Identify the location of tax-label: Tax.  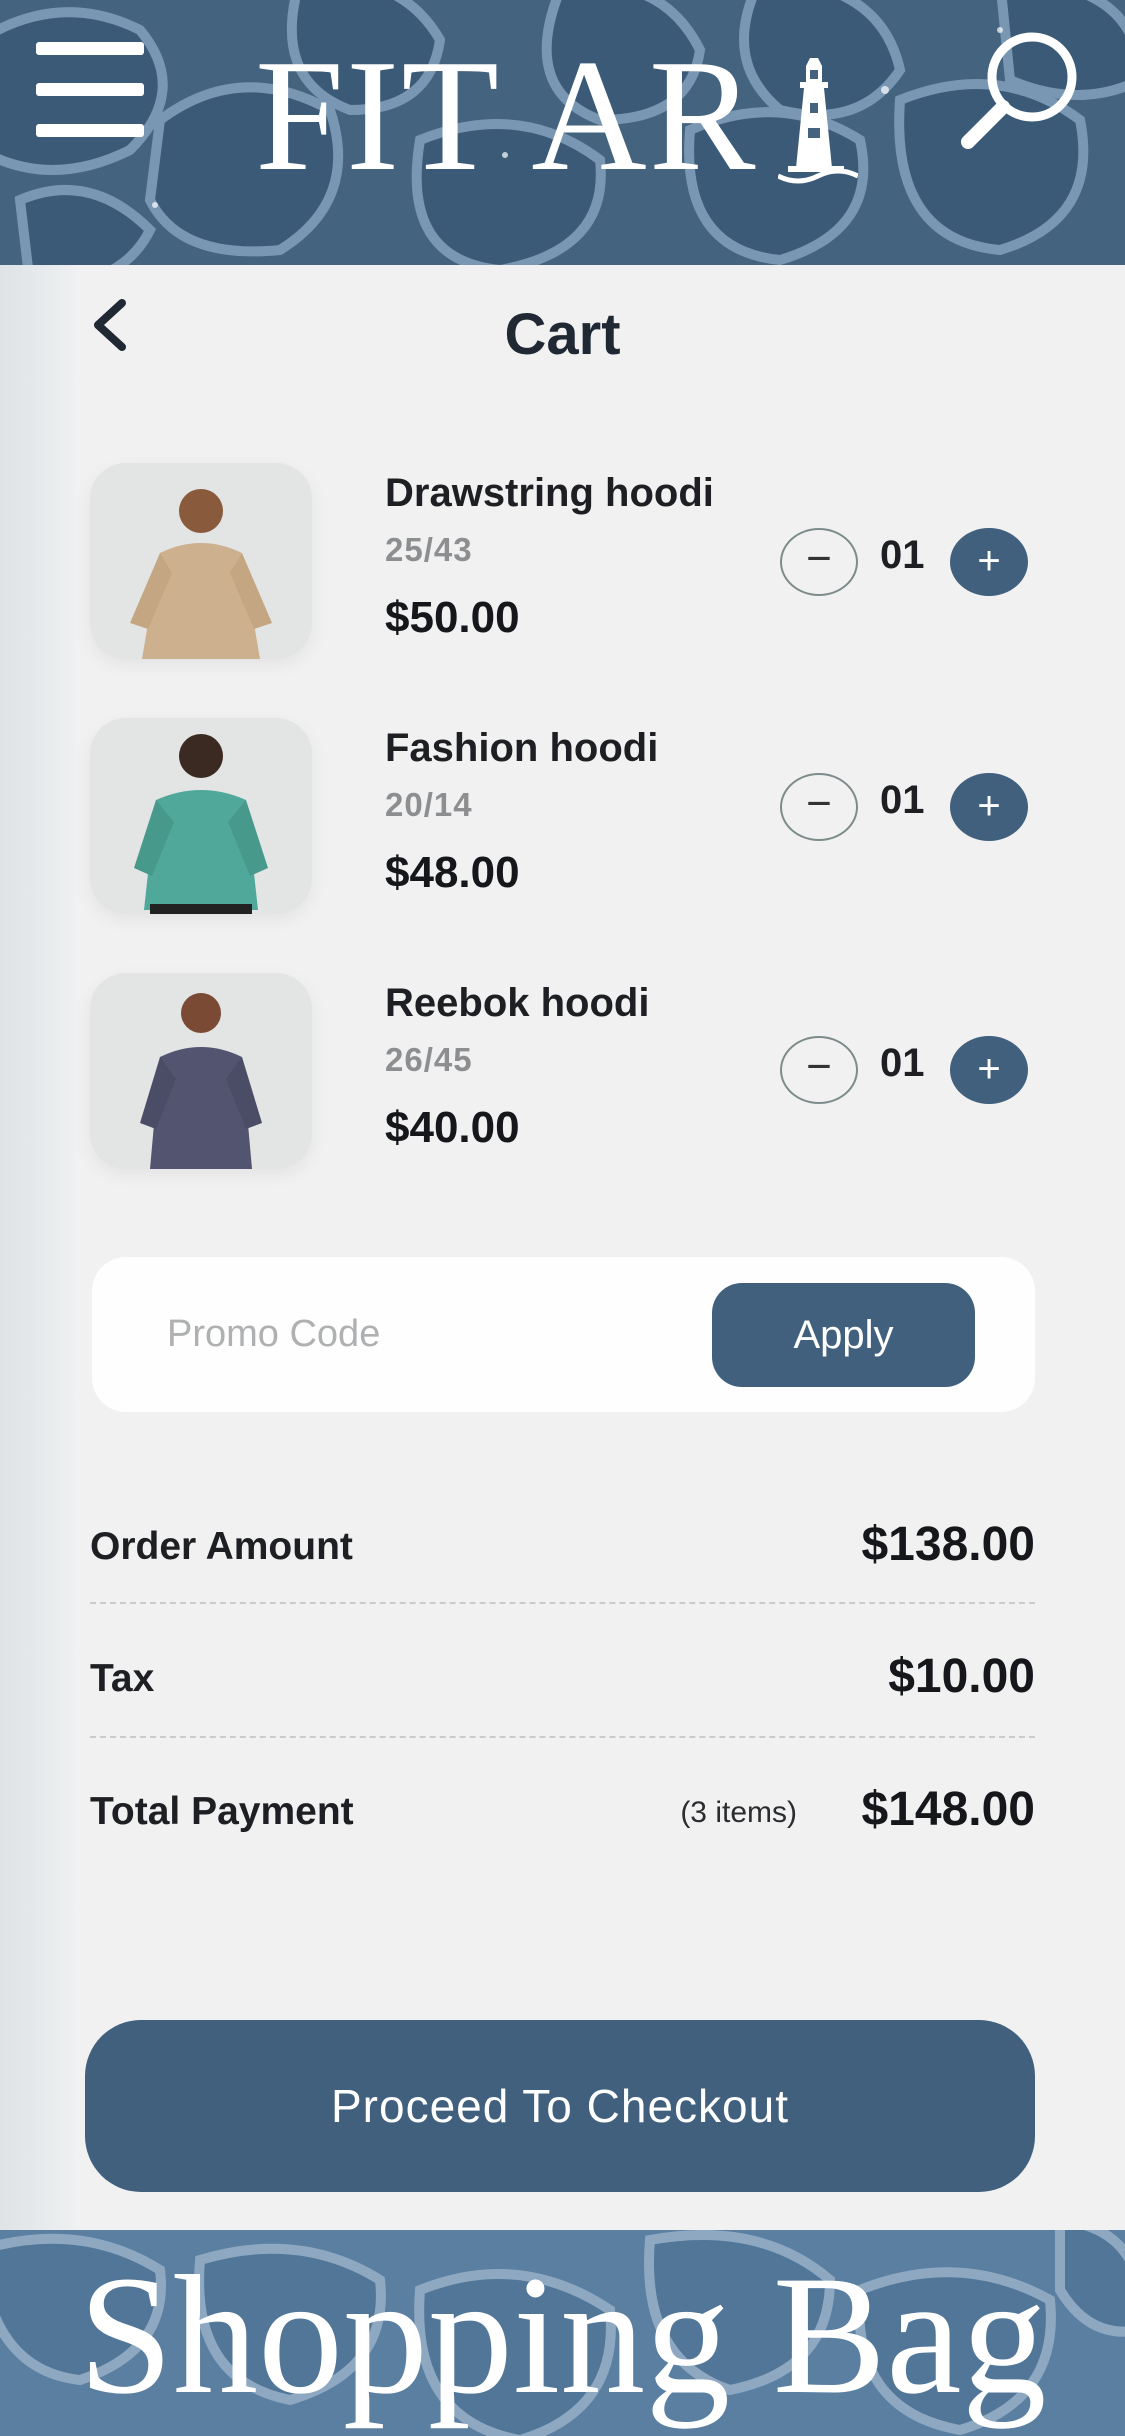
(122, 1678).